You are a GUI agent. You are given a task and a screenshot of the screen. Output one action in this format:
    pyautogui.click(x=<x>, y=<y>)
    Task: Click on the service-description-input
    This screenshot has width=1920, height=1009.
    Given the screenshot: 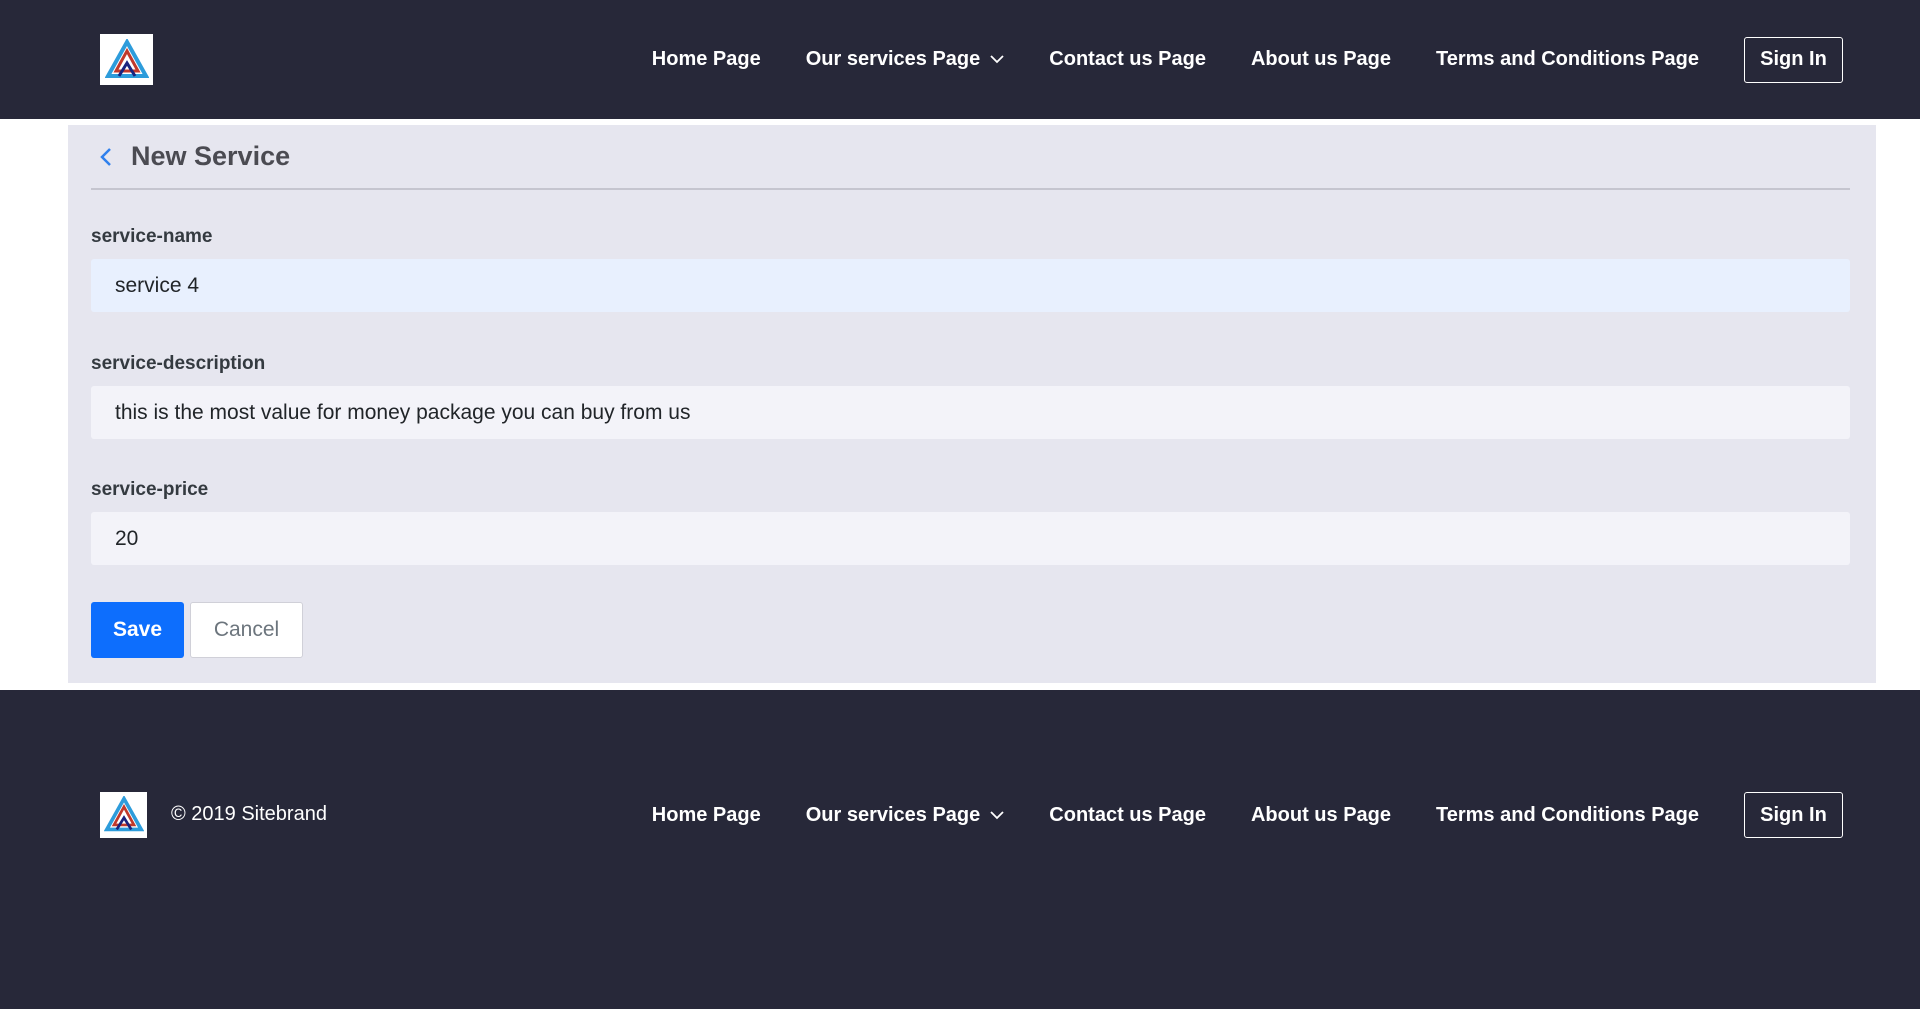 What is the action you would take?
    pyautogui.click(x=970, y=412)
    